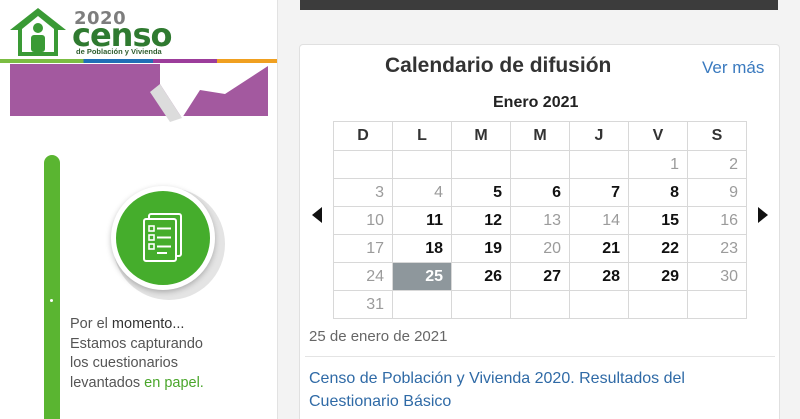  What do you see at coordinates (658, 276) in the screenshot?
I see `calendar-day-event: 29` at bounding box center [658, 276].